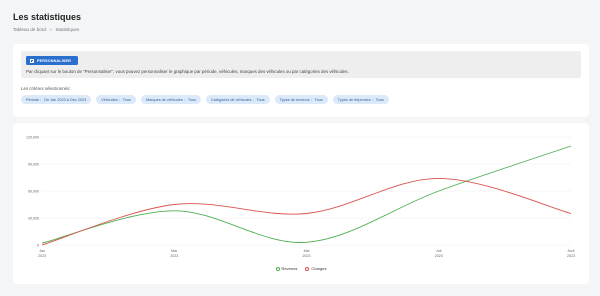 The height and width of the screenshot is (296, 600). I want to click on chip-key: Types de dépenses :, so click(355, 99).